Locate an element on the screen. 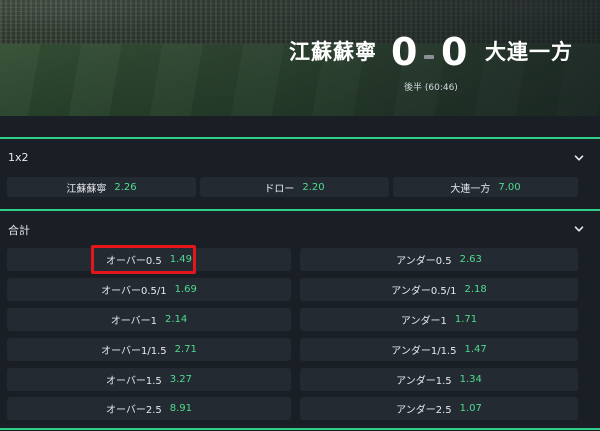 This screenshot has width=600, height=431. outcome-label: アンダー1 is located at coordinates (423, 321).